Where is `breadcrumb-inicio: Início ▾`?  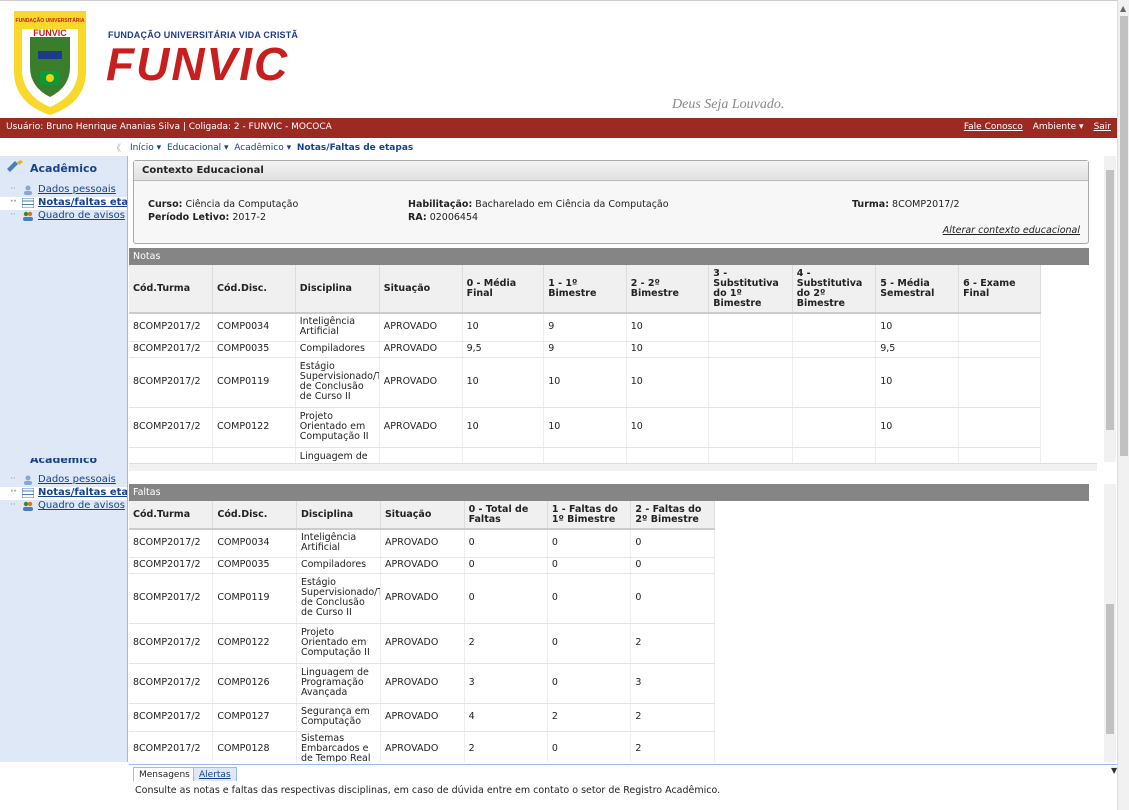 breadcrumb-inicio: Início ▾ is located at coordinates (145, 148).